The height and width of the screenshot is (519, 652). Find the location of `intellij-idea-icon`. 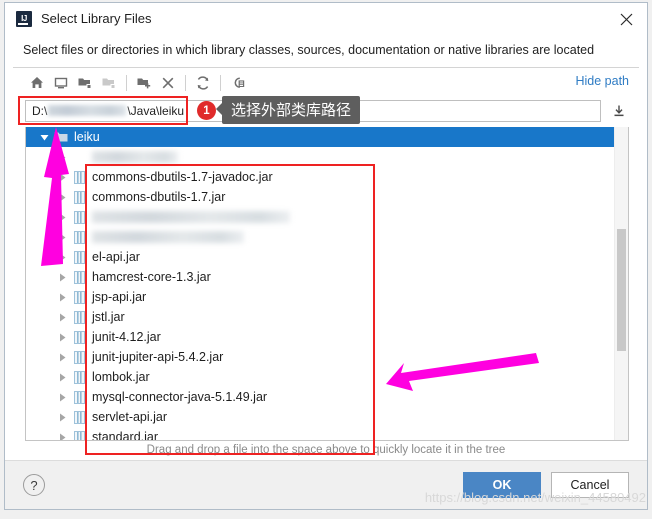

intellij-idea-icon is located at coordinates (24, 19).